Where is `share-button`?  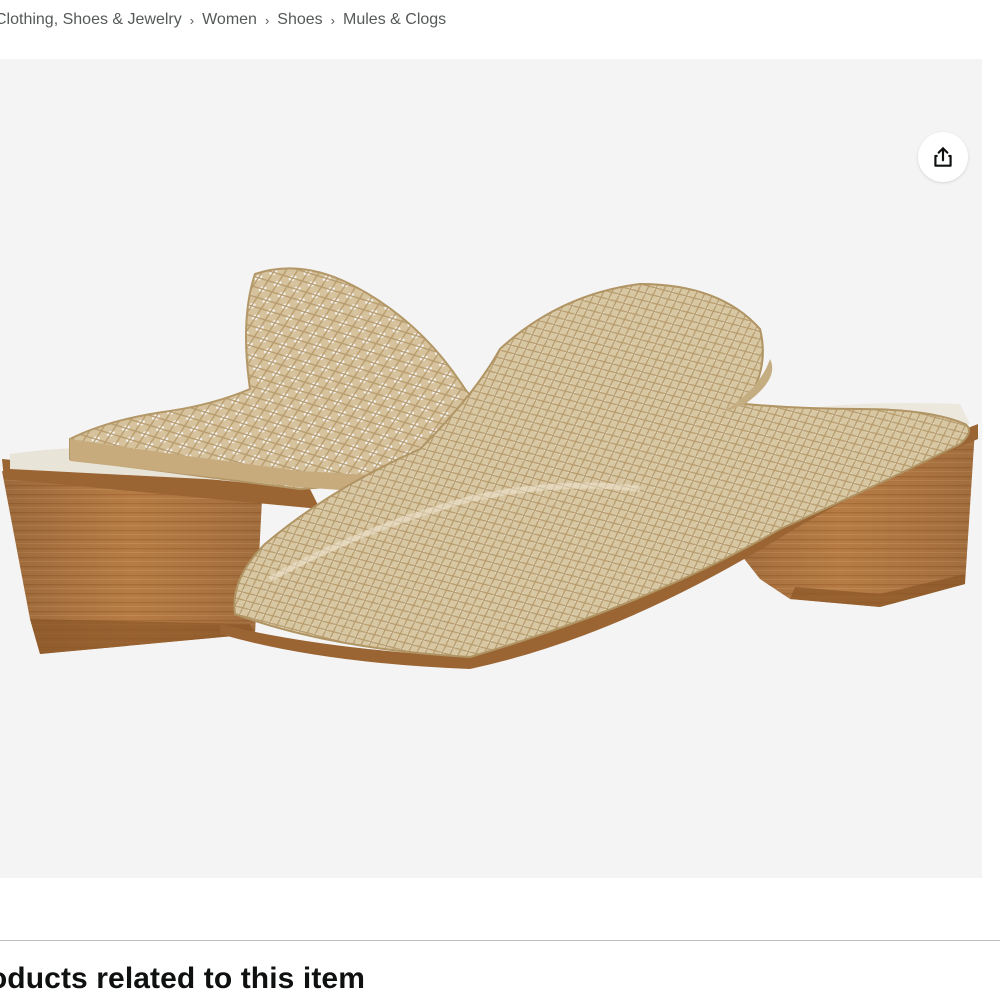
share-button is located at coordinates (943, 157).